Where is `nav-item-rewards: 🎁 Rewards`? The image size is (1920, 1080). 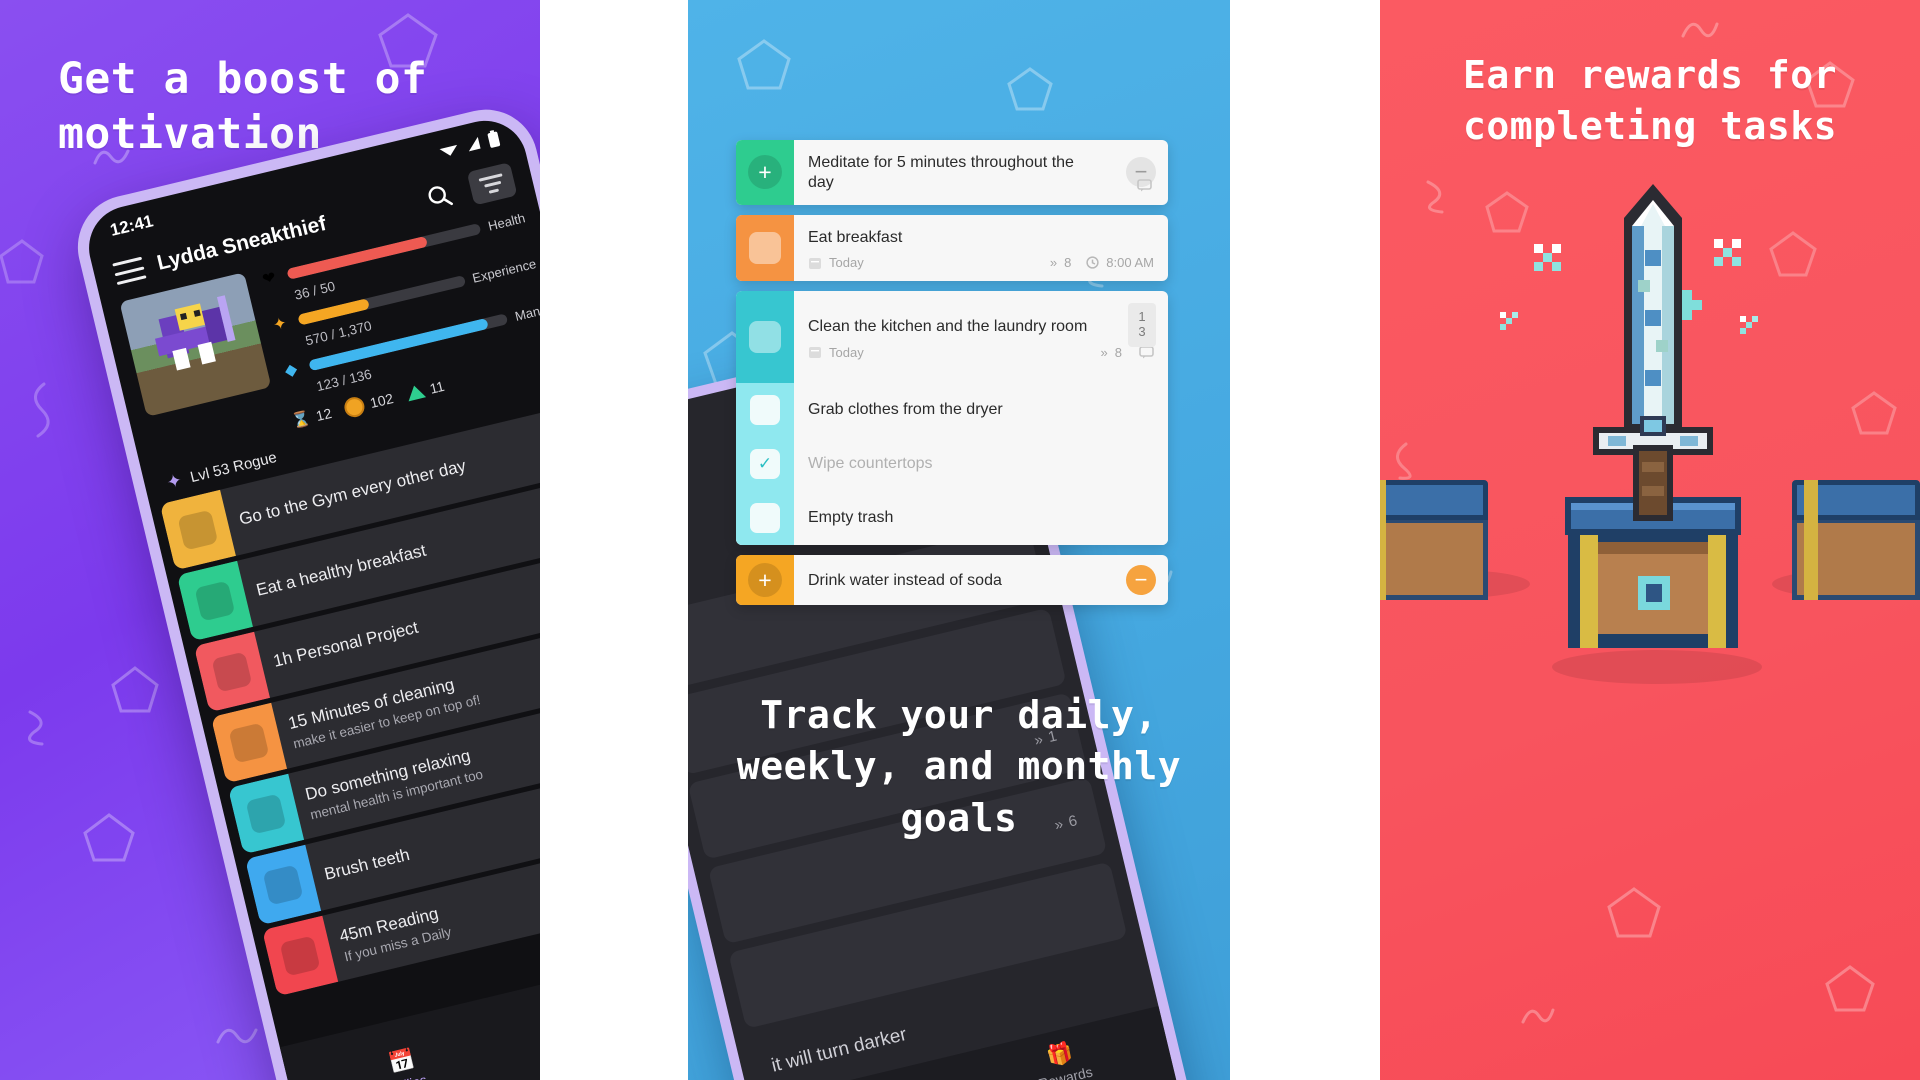 nav-item-rewards: 🎁 Rewards is located at coordinates (1063, 1059).